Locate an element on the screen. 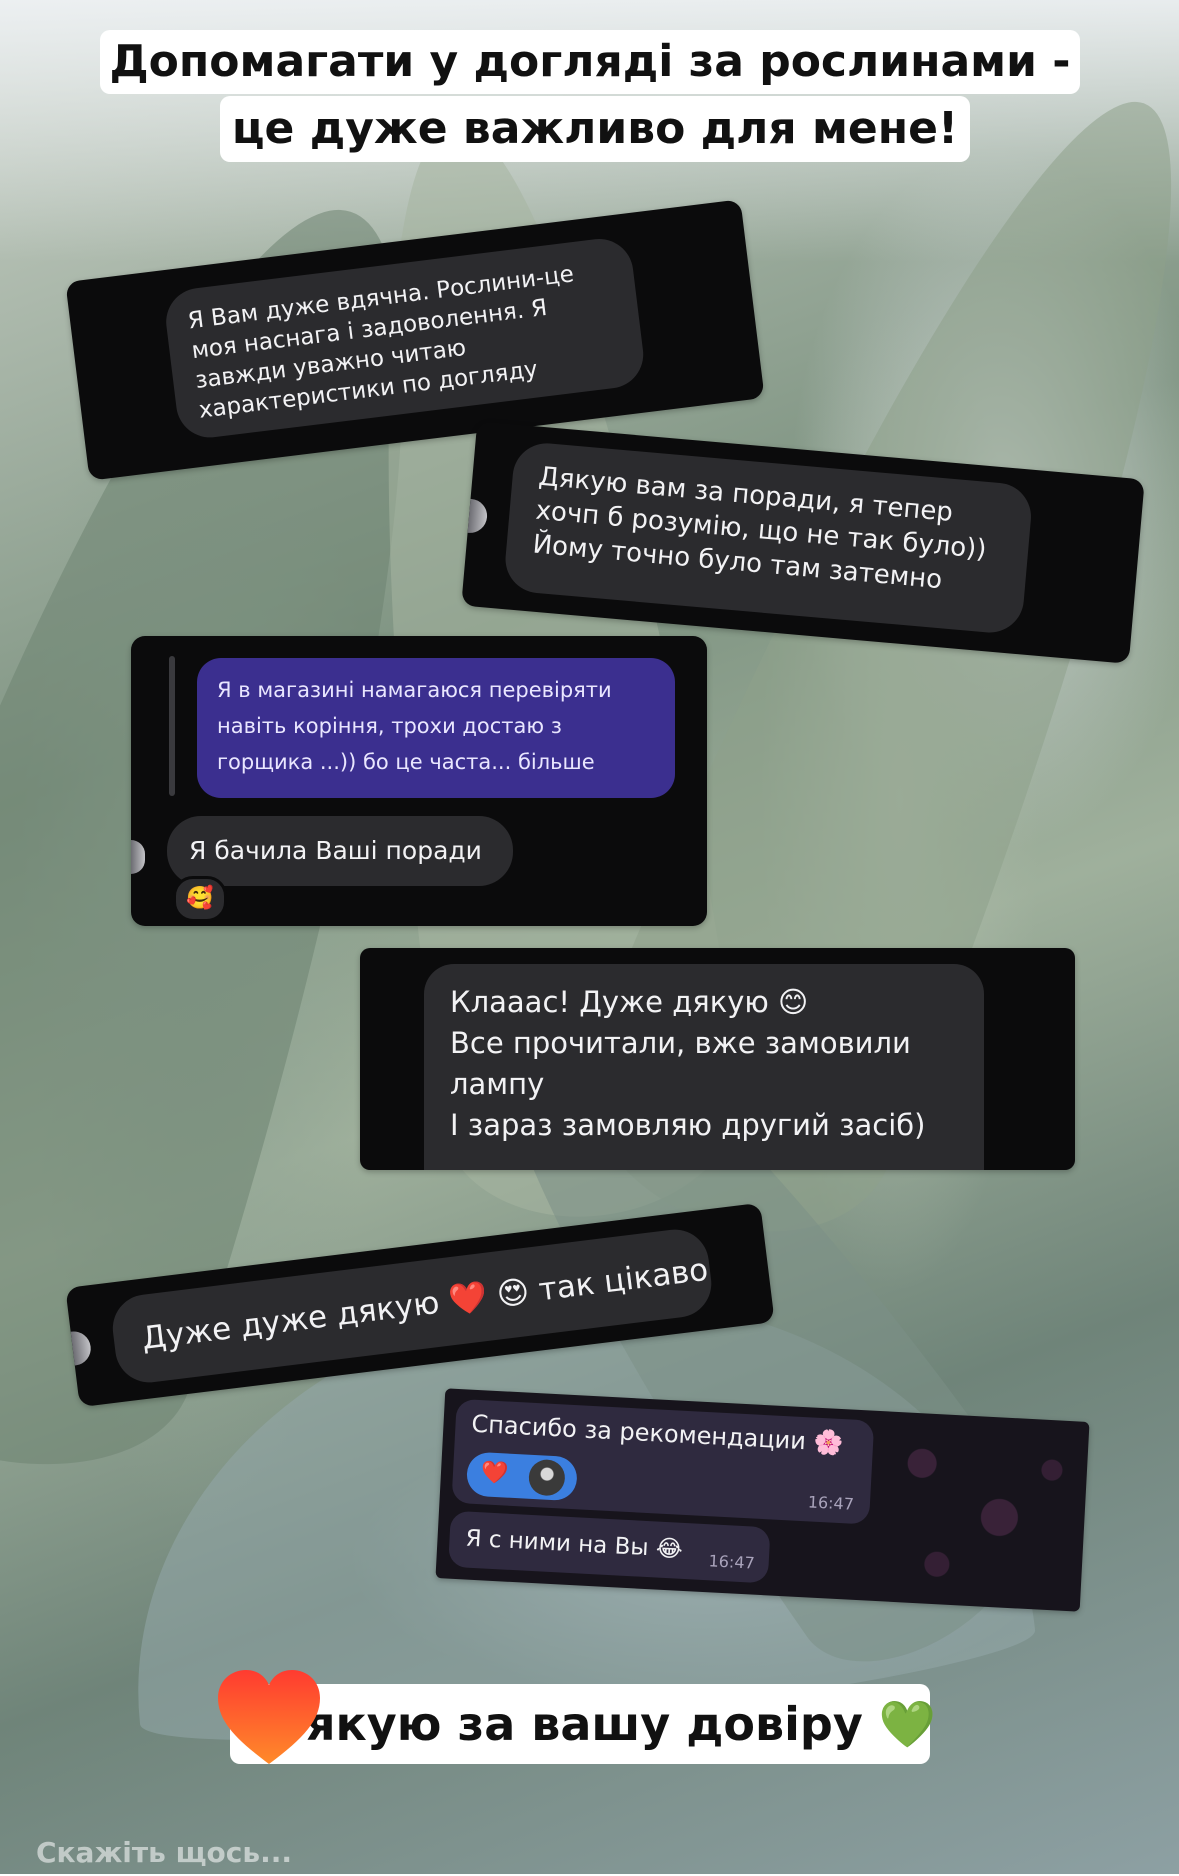 This screenshot has width=1179, height=1876. story-title-line-2: це дуже важливо для мене! is located at coordinates (595, 129).